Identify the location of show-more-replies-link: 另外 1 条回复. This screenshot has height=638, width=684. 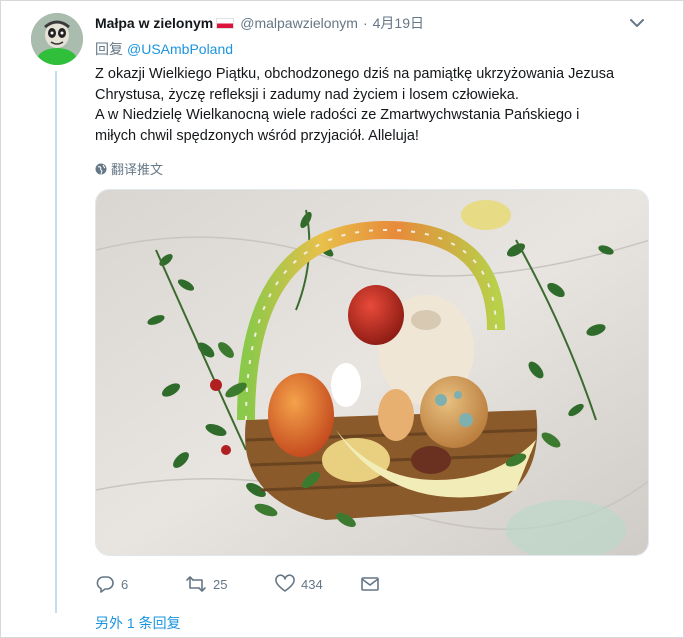
(138, 623).